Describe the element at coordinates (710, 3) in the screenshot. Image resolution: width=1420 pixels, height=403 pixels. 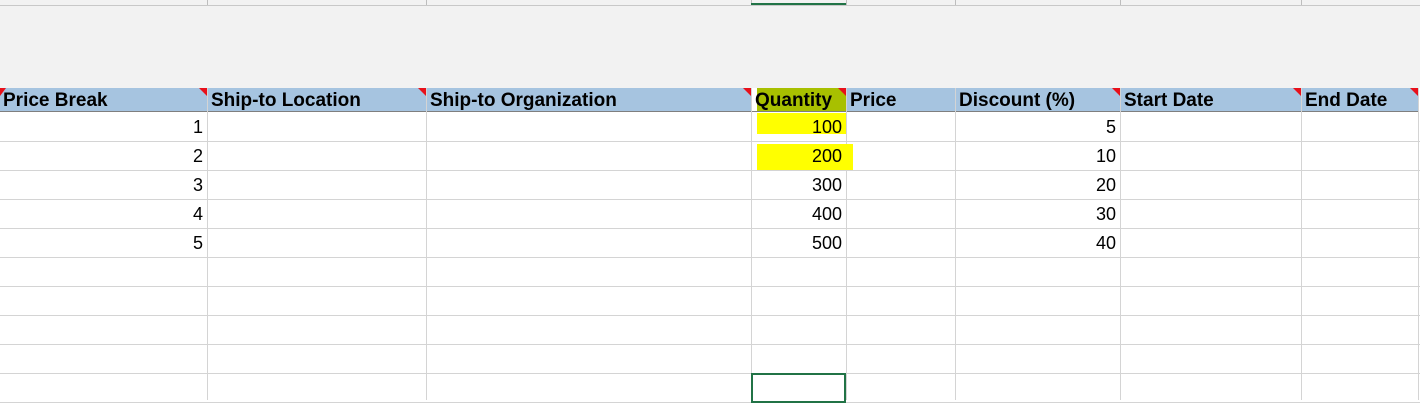
I see `column-header-strip` at that location.